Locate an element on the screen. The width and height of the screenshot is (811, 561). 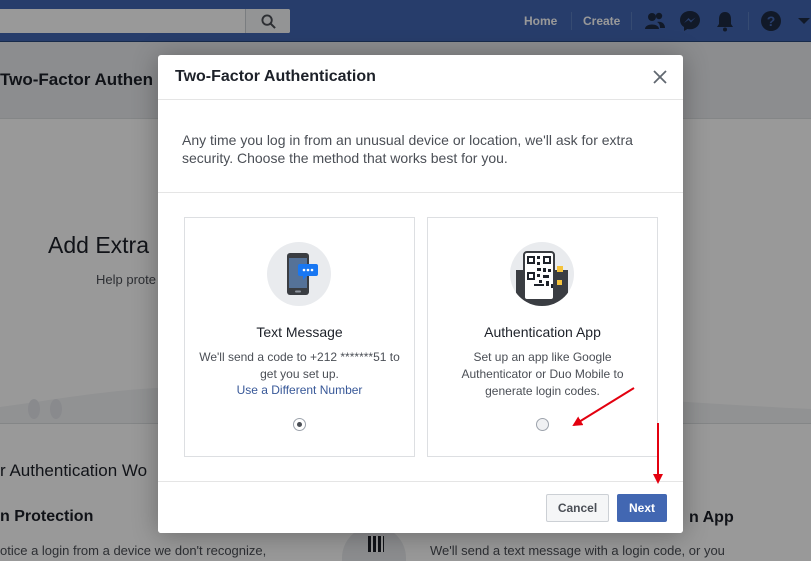
dialog-footer: Cancel Next is located at coordinates (420, 507).